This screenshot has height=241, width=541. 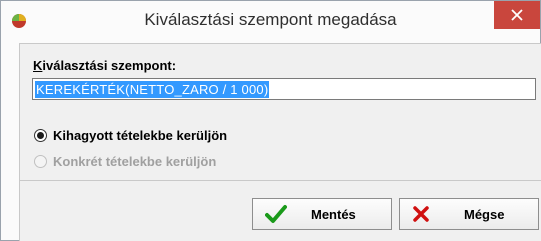 What do you see at coordinates (276, 214) in the screenshot?
I see `checkmark-icon` at bounding box center [276, 214].